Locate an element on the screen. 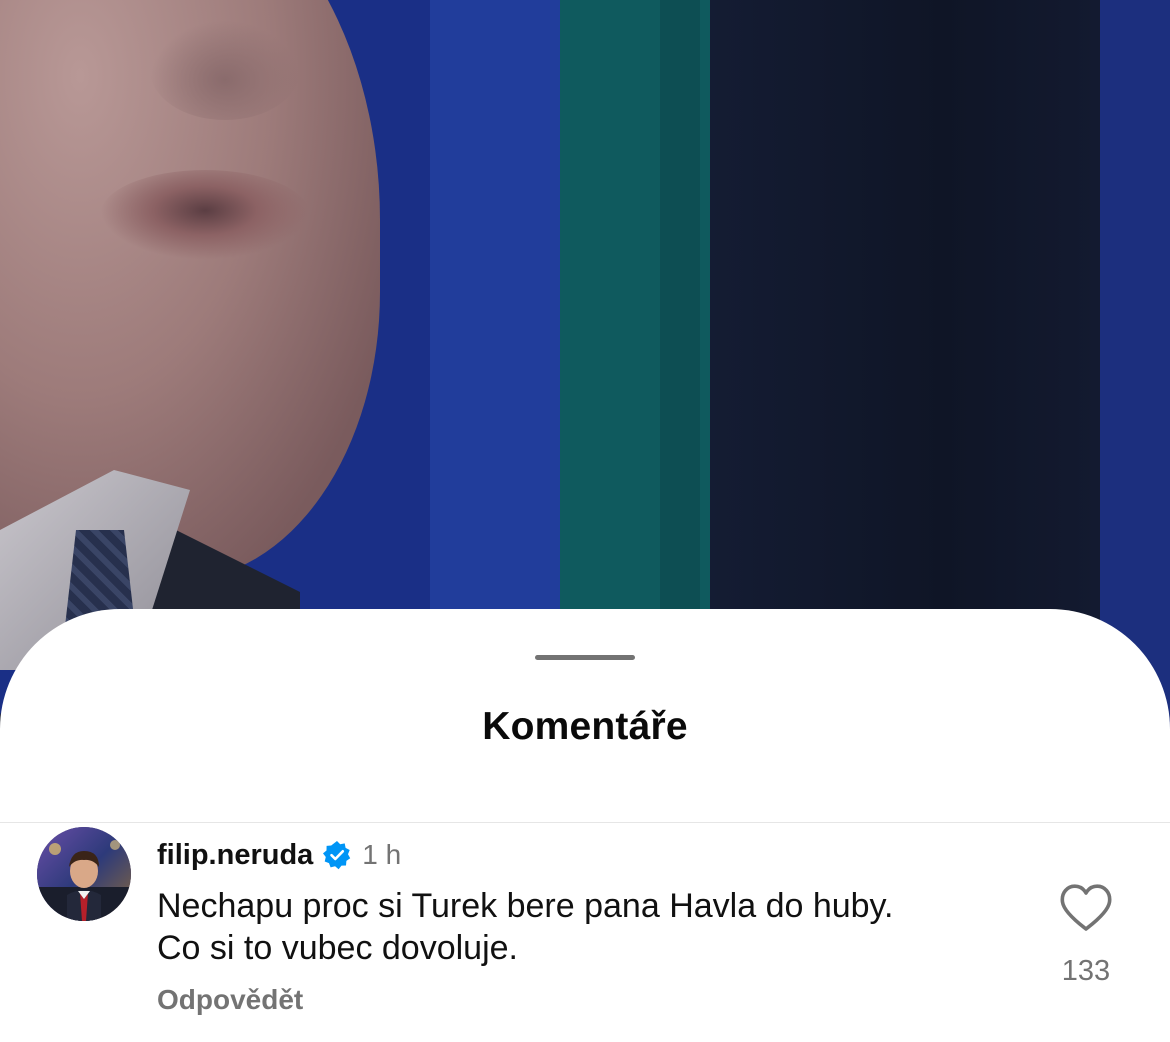 This screenshot has width=1170, height=1042. avatar is located at coordinates (84, 874).